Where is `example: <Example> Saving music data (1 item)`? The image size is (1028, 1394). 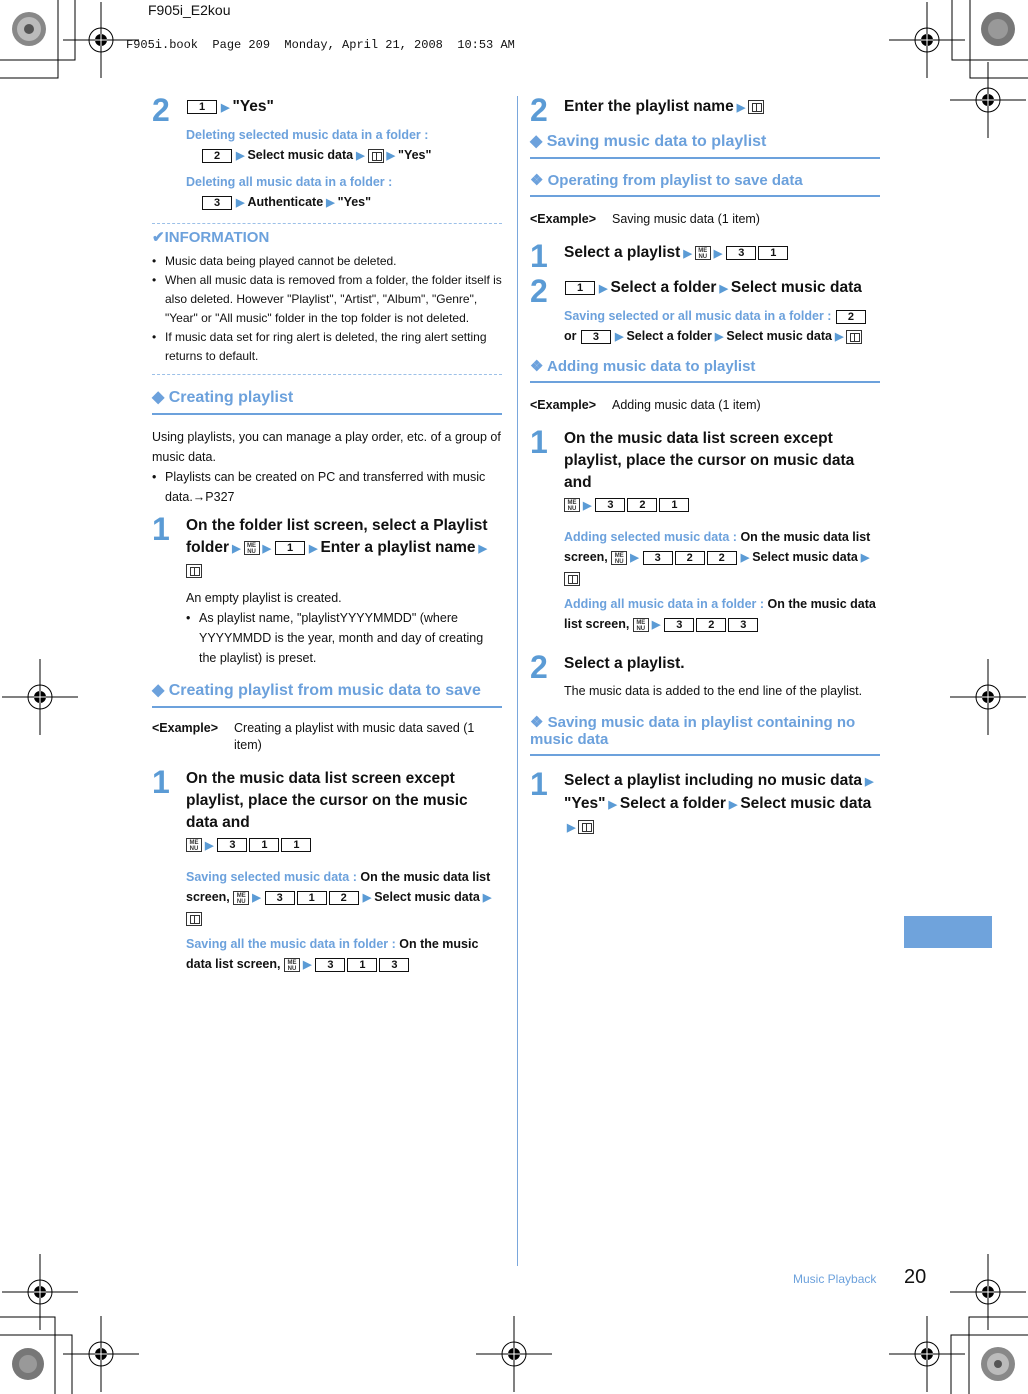 example: <Example> Saving music data (1 item) is located at coordinates (705, 219).